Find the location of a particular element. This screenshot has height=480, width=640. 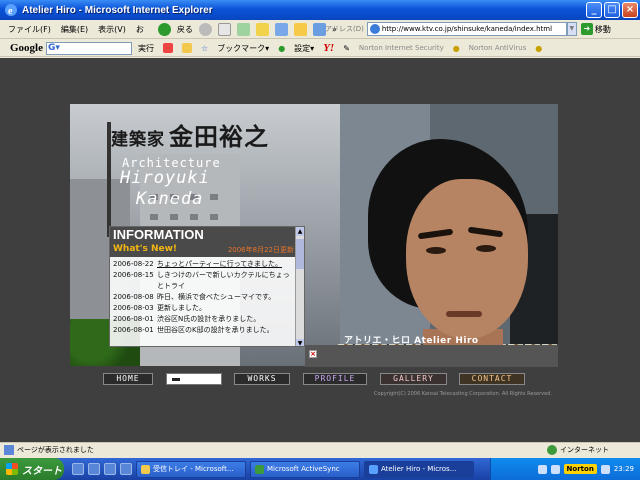

google-logo: Google is located at coordinates (26, 48).